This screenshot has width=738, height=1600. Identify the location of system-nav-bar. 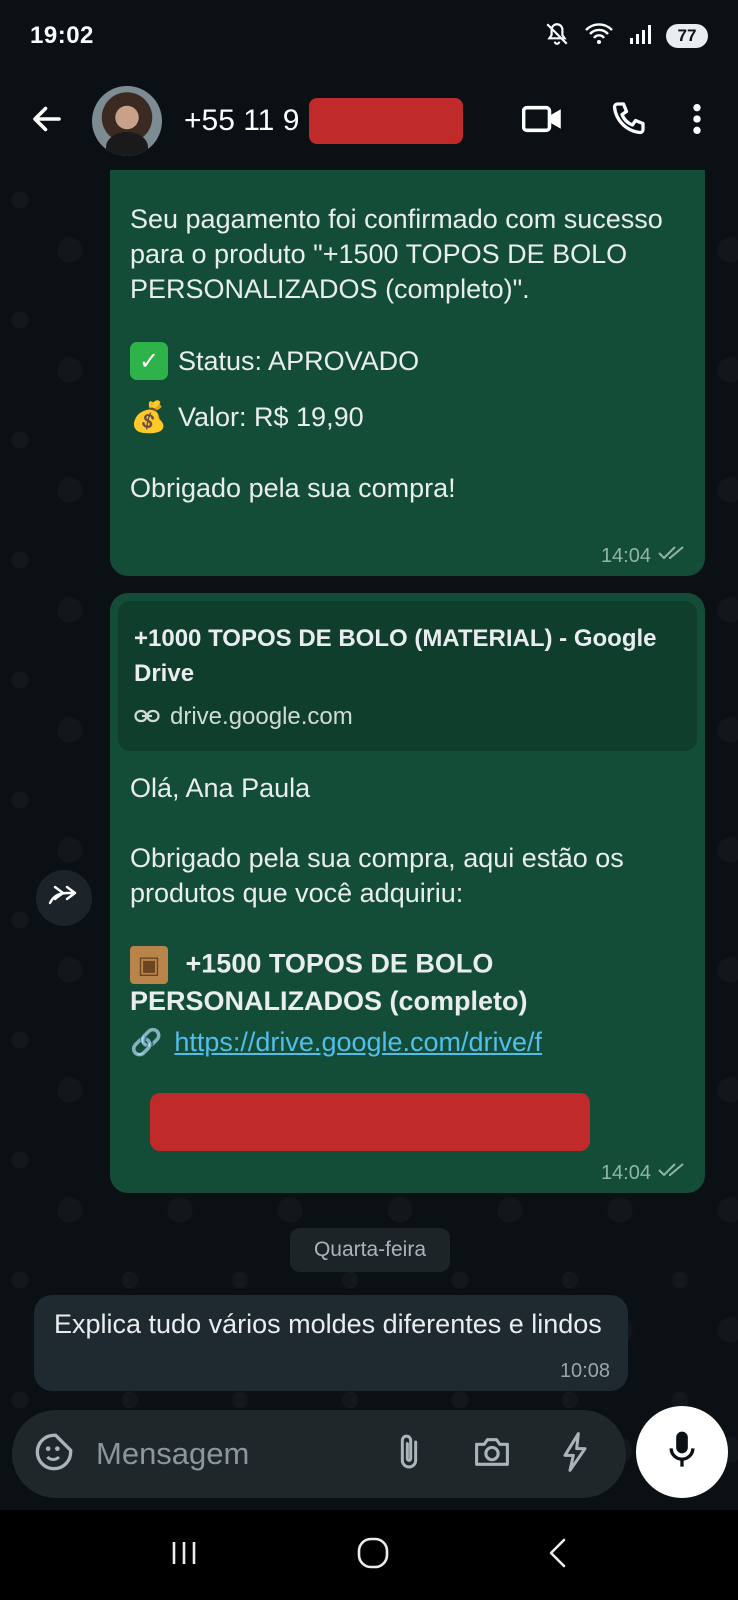
(369, 1555).